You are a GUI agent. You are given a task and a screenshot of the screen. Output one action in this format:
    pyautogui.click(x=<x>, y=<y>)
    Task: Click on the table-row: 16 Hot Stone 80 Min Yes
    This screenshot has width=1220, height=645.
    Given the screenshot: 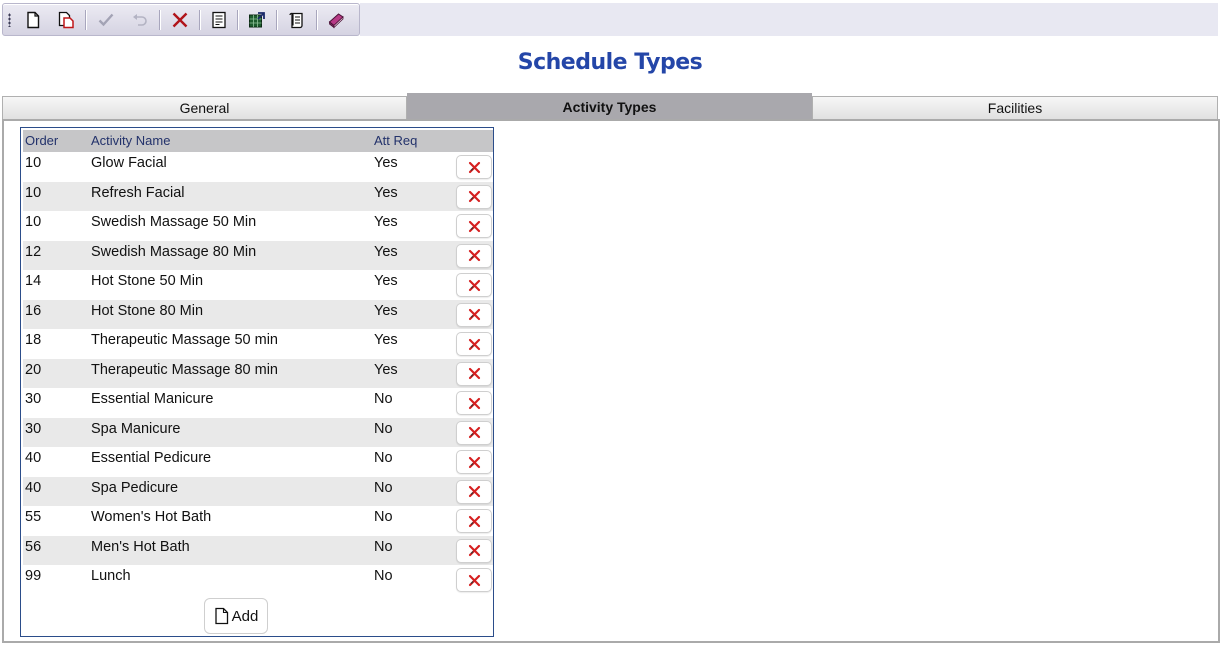 What is the action you would take?
    pyautogui.click(x=258, y=314)
    